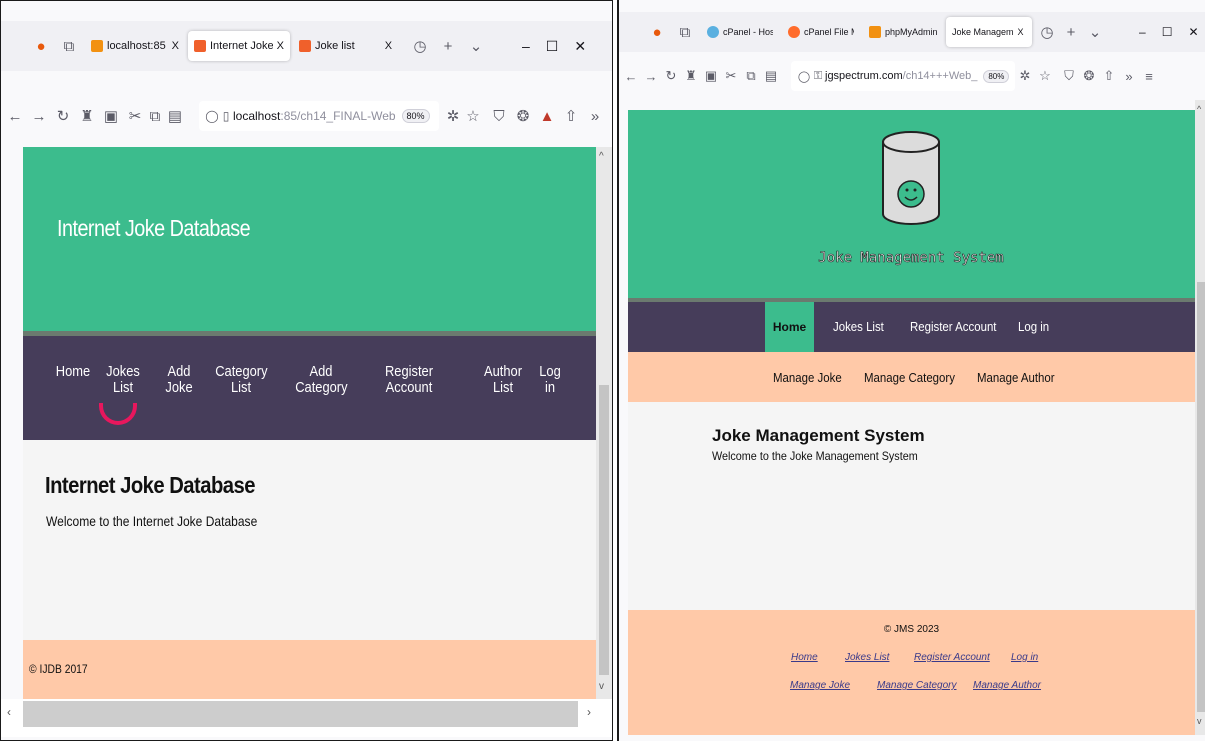 The width and height of the screenshot is (1205, 741). What do you see at coordinates (903, 76) in the screenshot?
I see `right-address-bar: ◯ ⚿ jgspectrum.com/ch14+++Web_ 80%` at bounding box center [903, 76].